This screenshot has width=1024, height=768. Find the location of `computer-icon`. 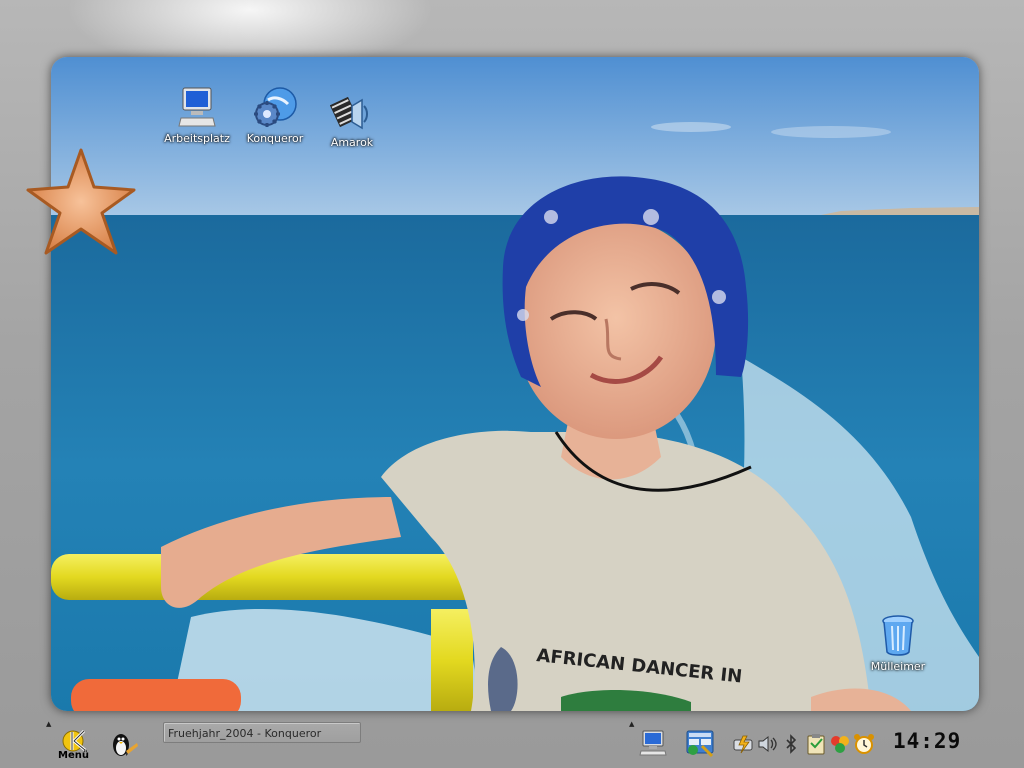

computer-icon is located at coordinates (197, 107).